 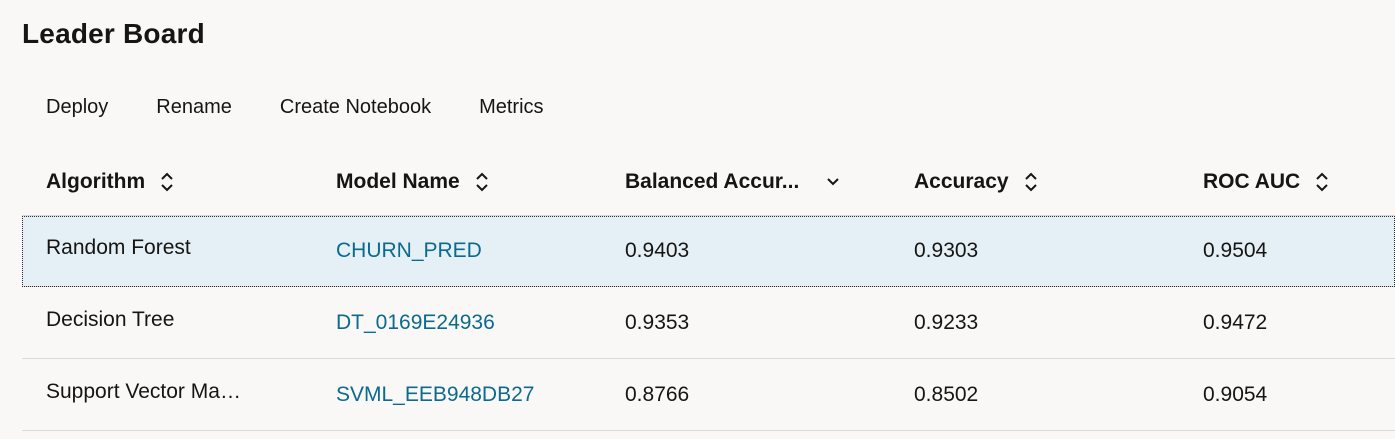 I want to click on model-name-link: DT_0169E24936, so click(x=415, y=322).